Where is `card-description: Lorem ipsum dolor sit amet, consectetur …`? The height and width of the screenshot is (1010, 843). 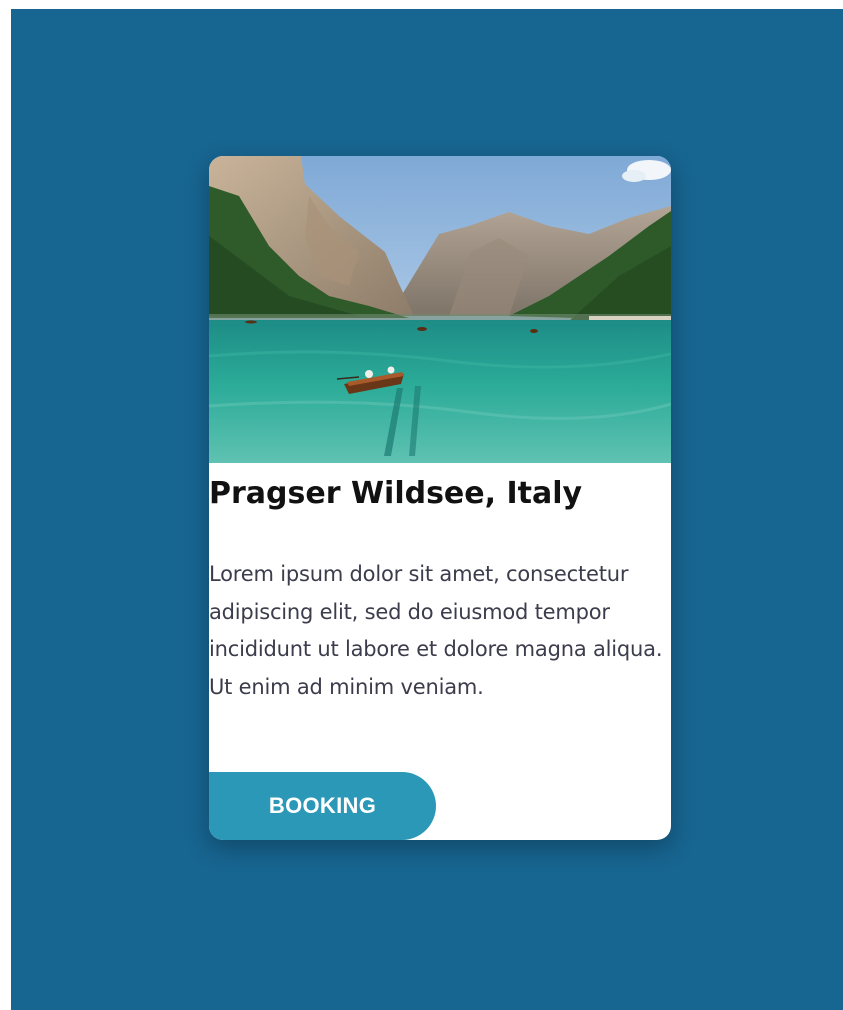 card-description: Lorem ipsum dolor sit amet, consectetur … is located at coordinates (436, 630).